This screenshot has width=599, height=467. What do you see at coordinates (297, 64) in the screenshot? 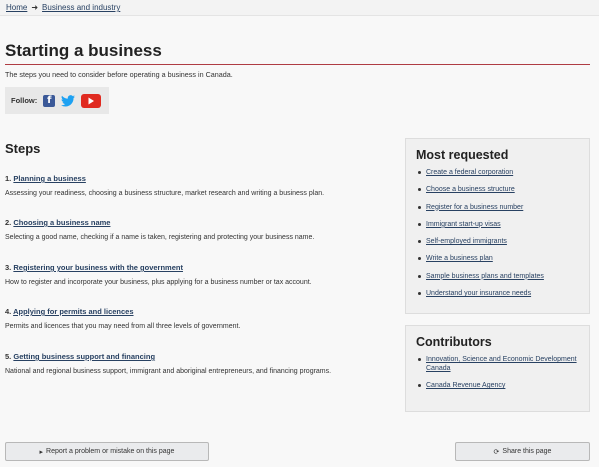
I see `title-divider` at bounding box center [297, 64].